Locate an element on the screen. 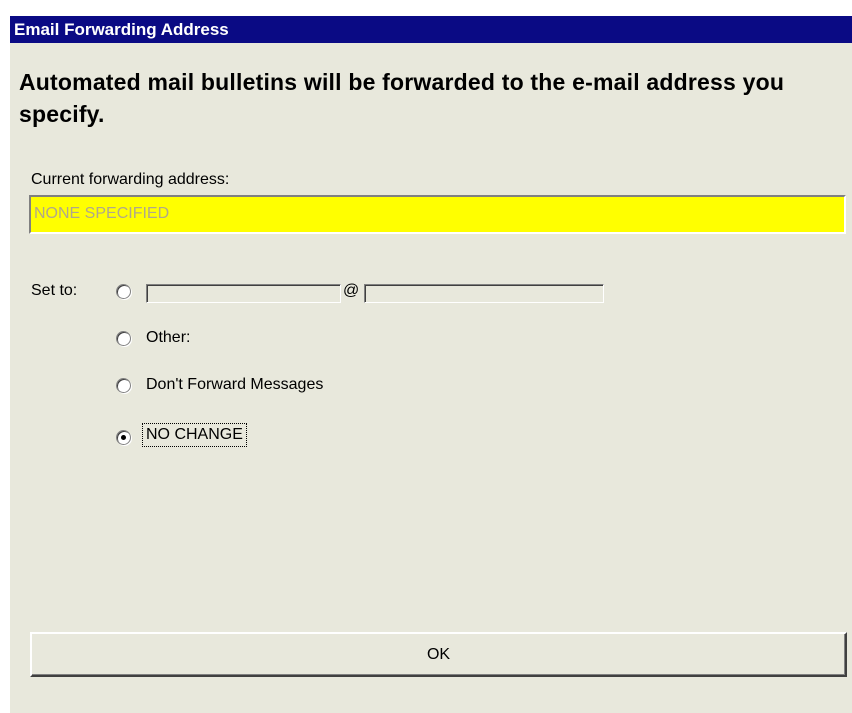  radio-dont-forward is located at coordinates (123, 385).